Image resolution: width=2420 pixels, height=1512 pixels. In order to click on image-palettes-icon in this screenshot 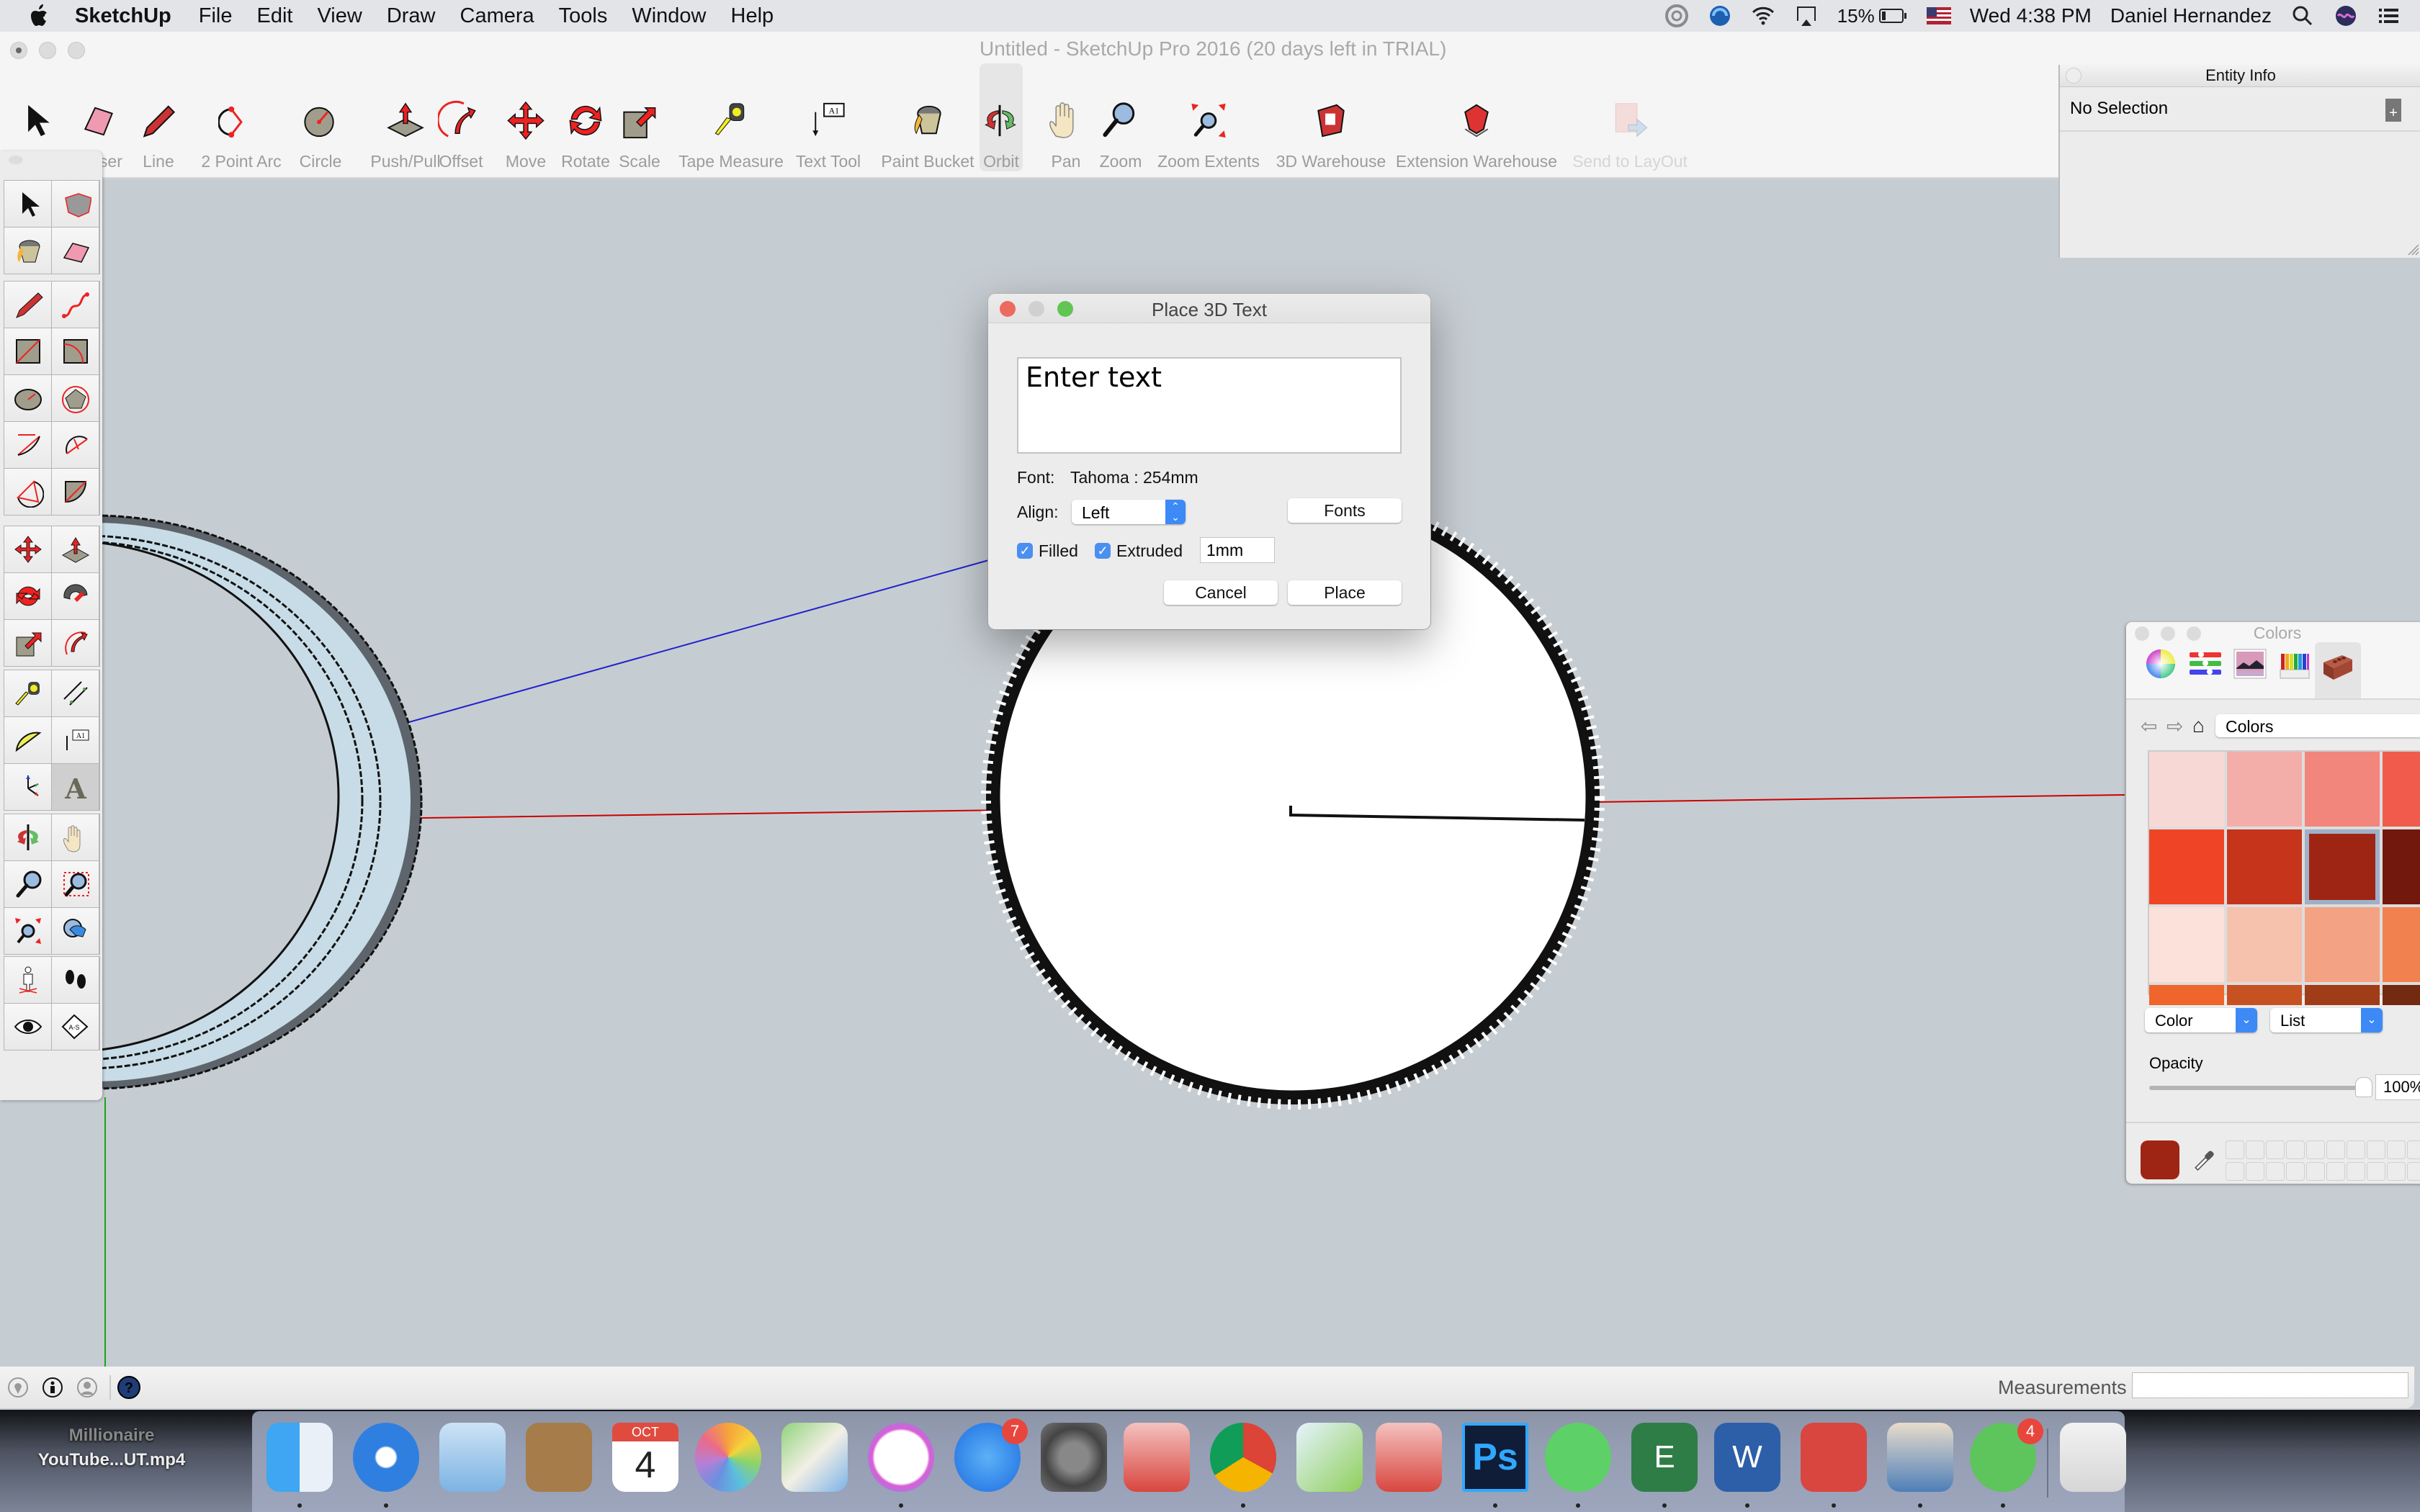, I will do `click(2250, 664)`.